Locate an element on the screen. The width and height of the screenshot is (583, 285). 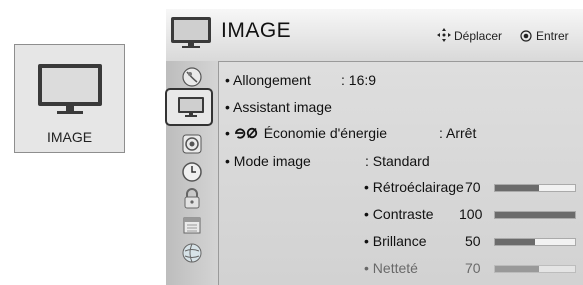
setting-label: Netteté is located at coordinates (395, 268).